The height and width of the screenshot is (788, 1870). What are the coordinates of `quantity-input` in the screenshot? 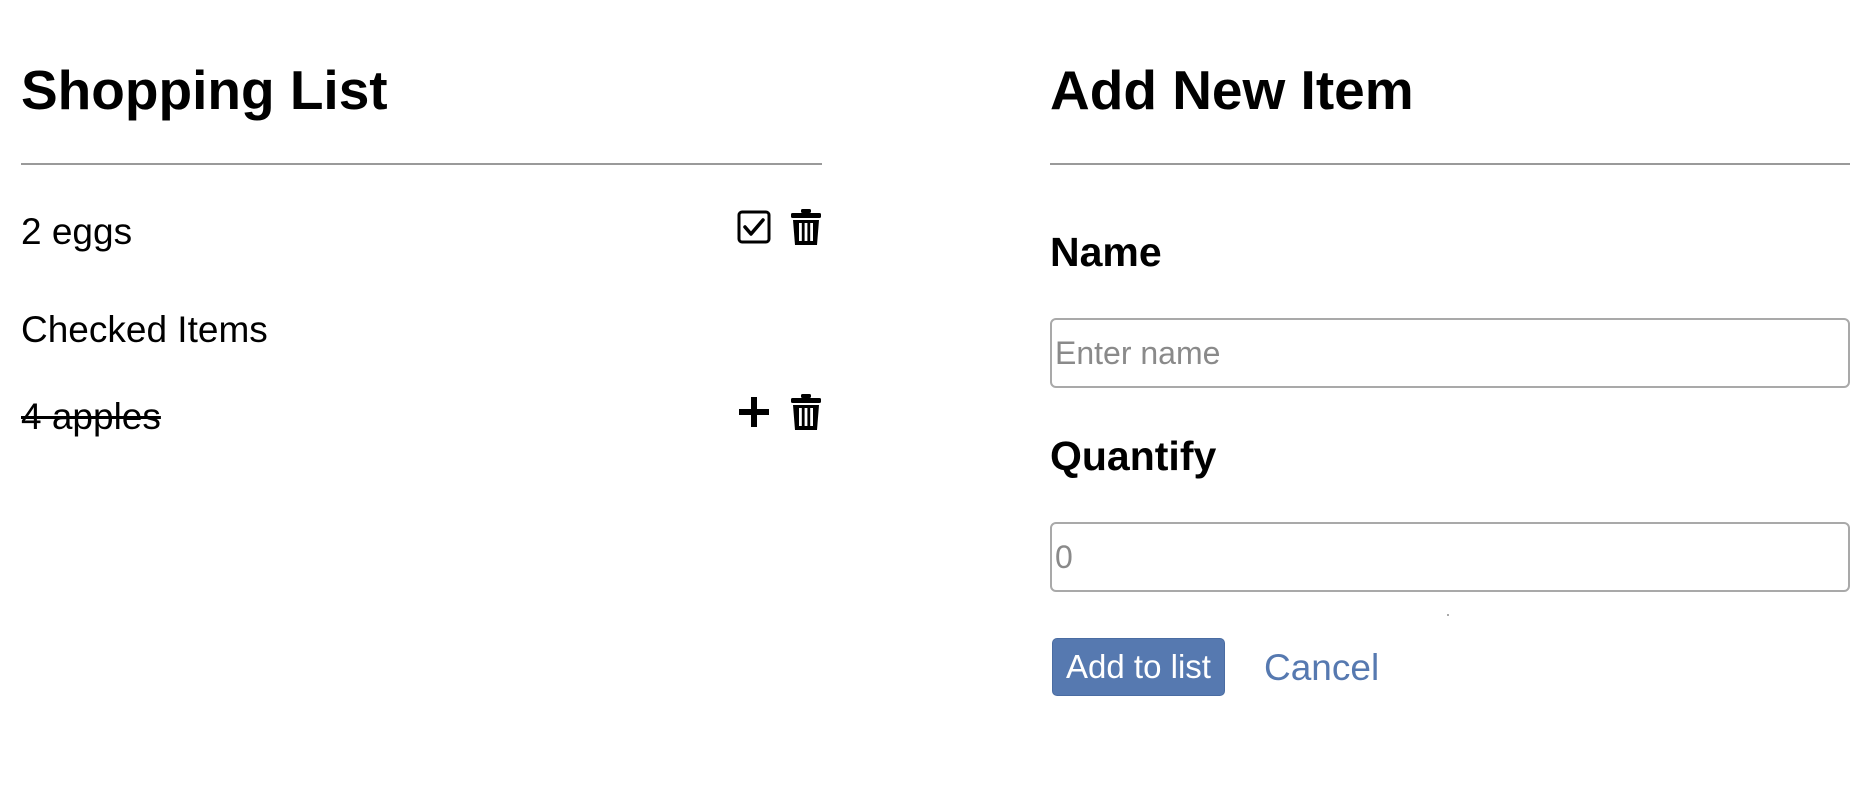 It's located at (1450, 557).